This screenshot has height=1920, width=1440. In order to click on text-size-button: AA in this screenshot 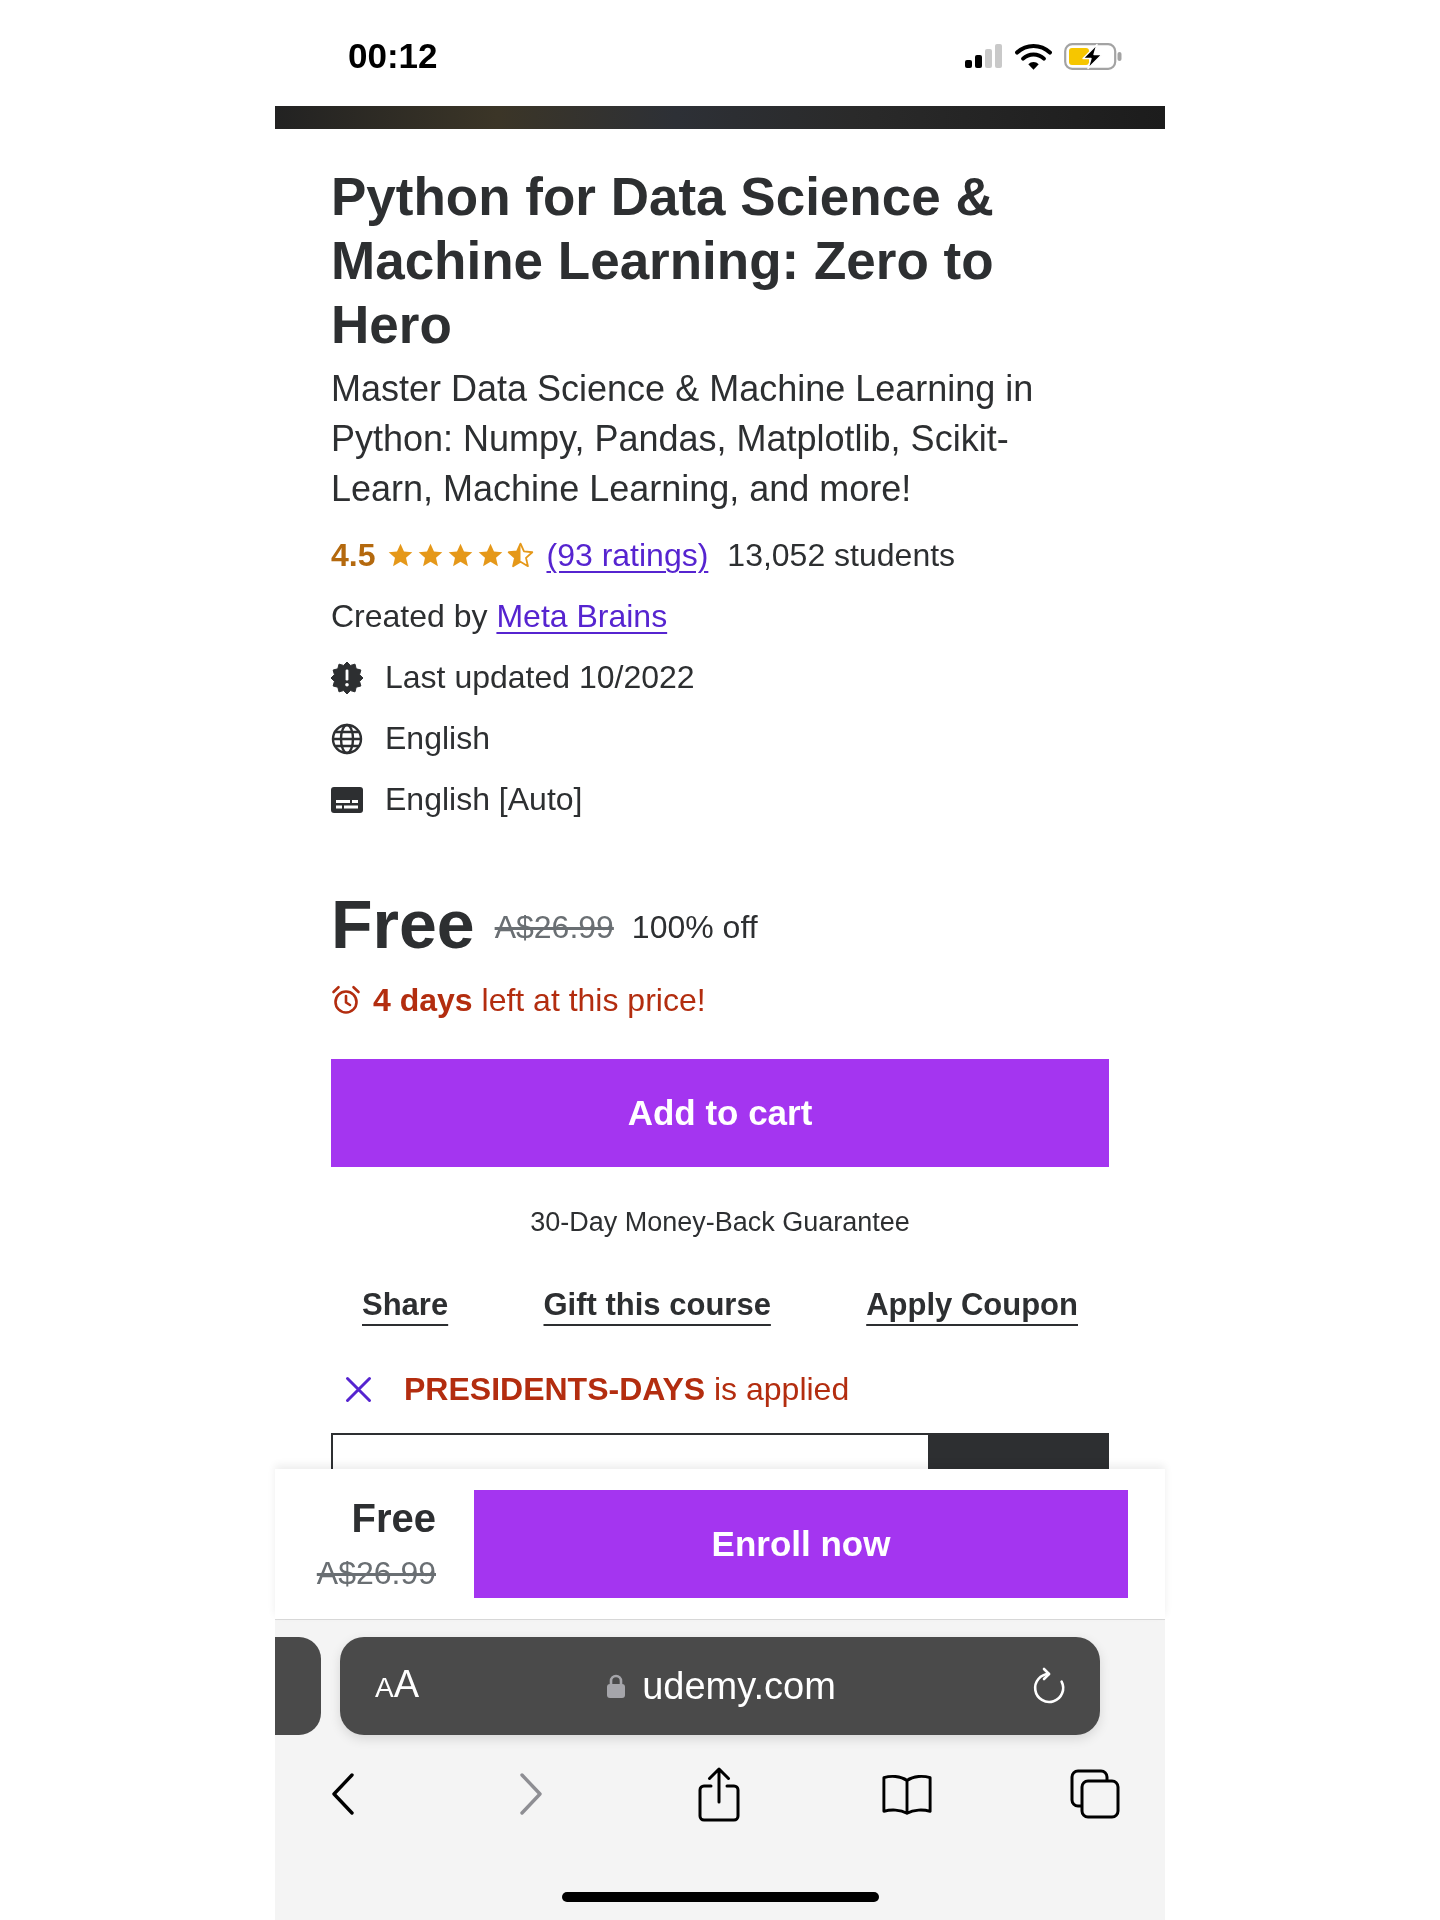, I will do `click(397, 1686)`.